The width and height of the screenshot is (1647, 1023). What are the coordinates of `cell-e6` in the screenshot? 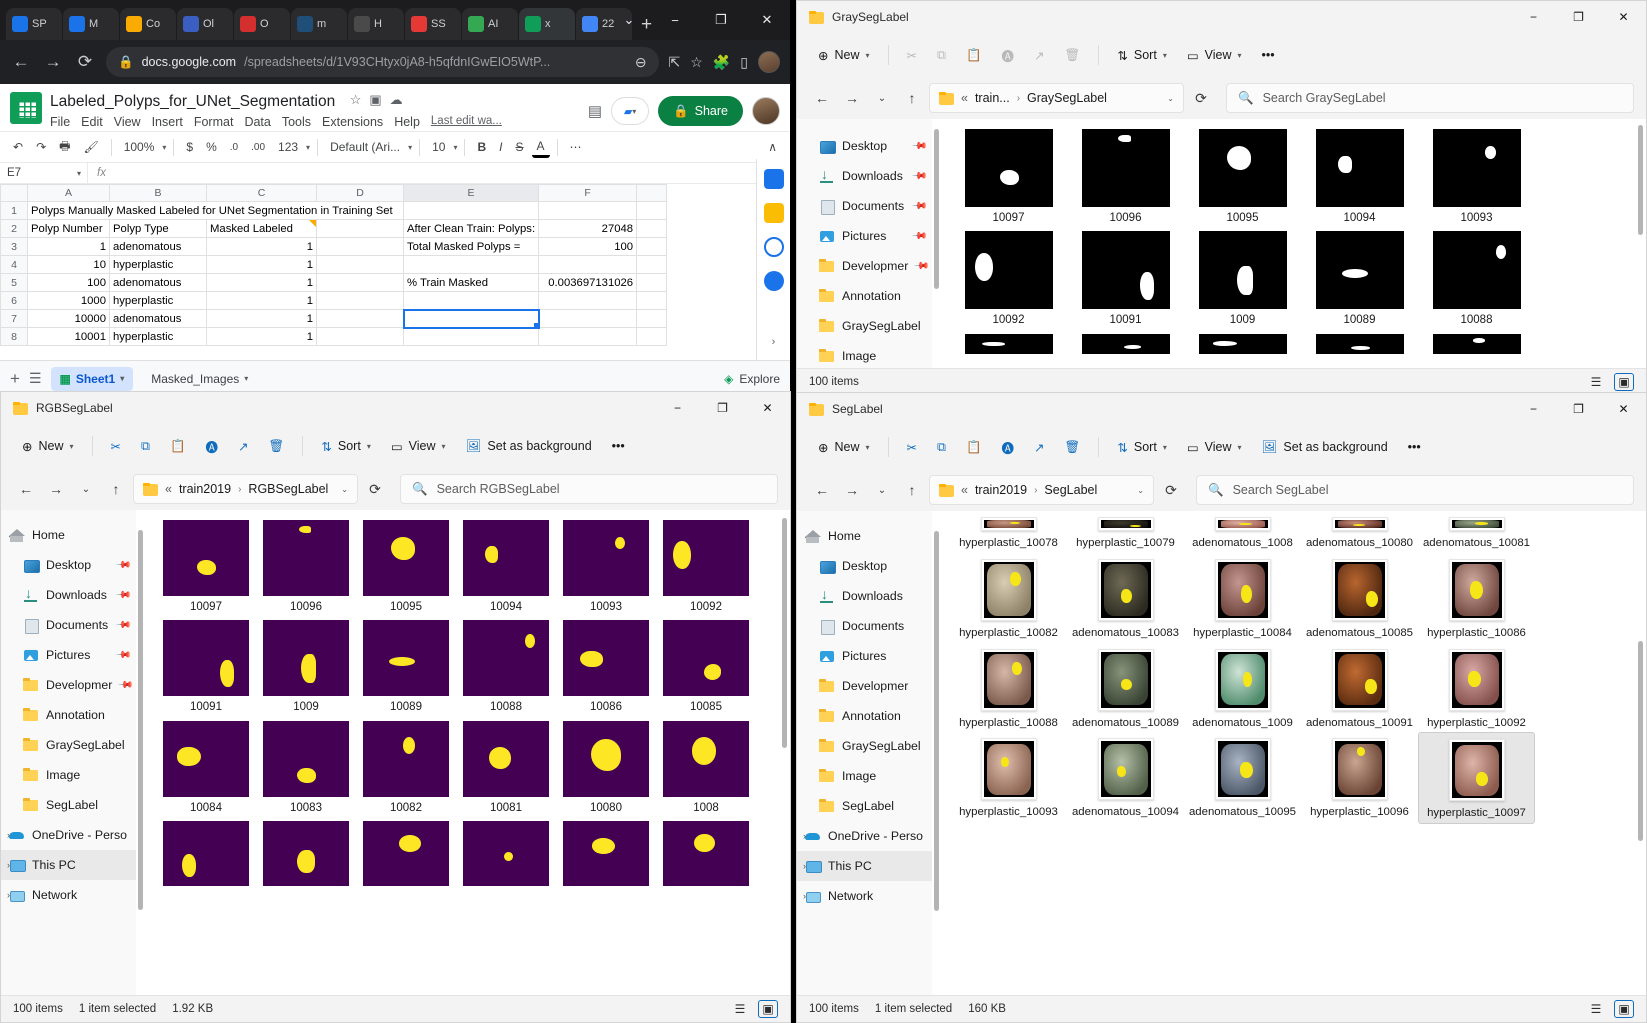 It's located at (471, 300).